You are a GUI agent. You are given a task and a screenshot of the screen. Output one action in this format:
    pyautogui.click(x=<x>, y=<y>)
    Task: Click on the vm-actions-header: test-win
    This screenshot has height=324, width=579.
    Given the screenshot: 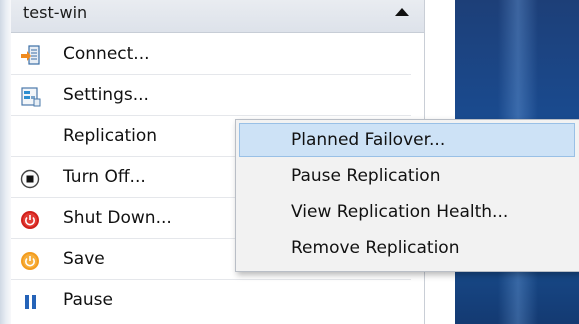 What is the action you would take?
    pyautogui.click(x=217, y=16)
    